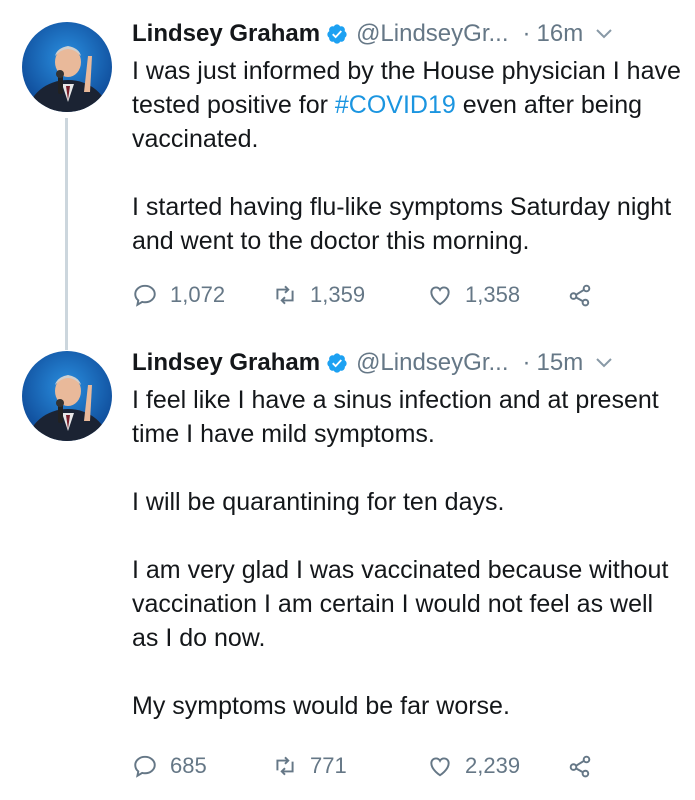  What do you see at coordinates (338, 294) in the screenshot?
I see `retweet-count: 1,359` at bounding box center [338, 294].